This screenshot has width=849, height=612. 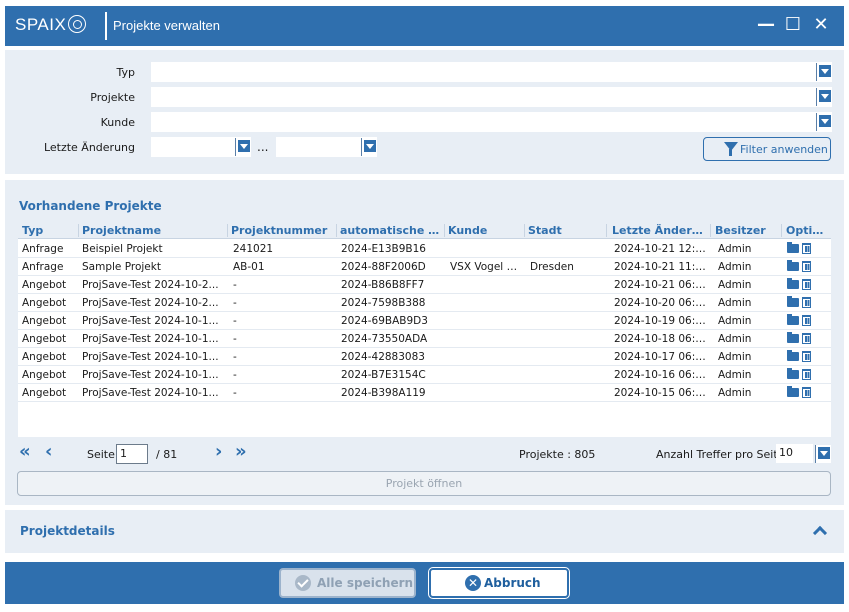 What do you see at coordinates (347, 583) in the screenshot?
I see `save-all-button: Alle speichern` at bounding box center [347, 583].